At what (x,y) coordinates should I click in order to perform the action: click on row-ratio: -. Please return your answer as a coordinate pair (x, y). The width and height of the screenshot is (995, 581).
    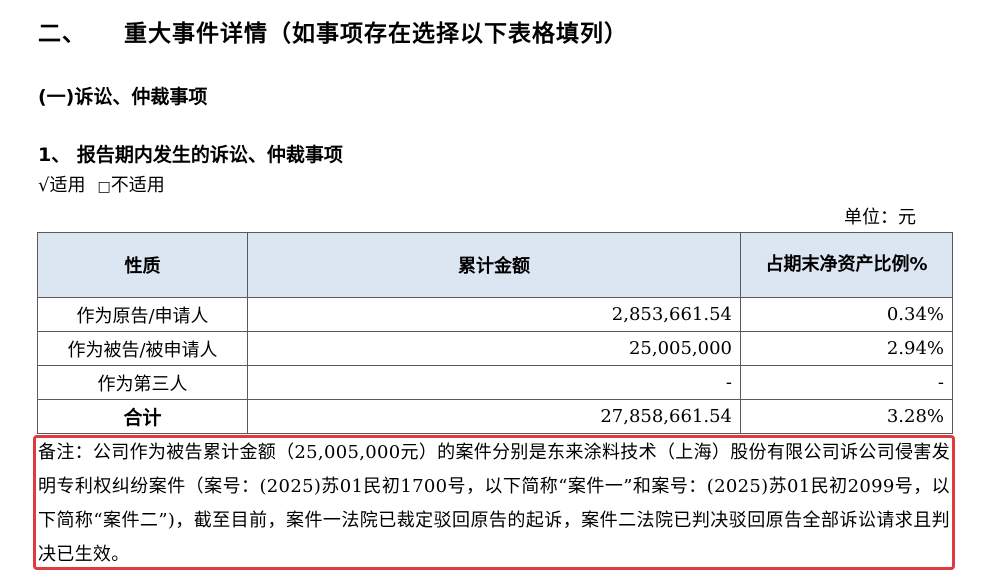
    Looking at the image, I should click on (846, 382).